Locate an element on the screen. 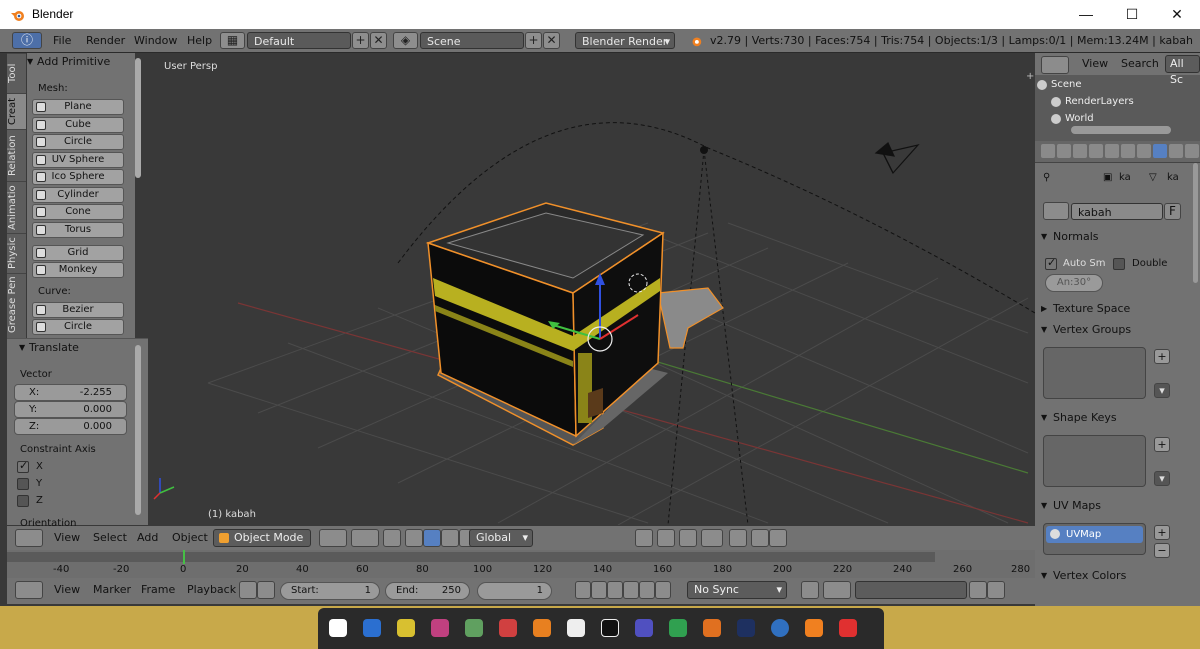 This screenshot has height=649, width=1200. add-primitive-header: Add Primitive is located at coordinates (81, 62).